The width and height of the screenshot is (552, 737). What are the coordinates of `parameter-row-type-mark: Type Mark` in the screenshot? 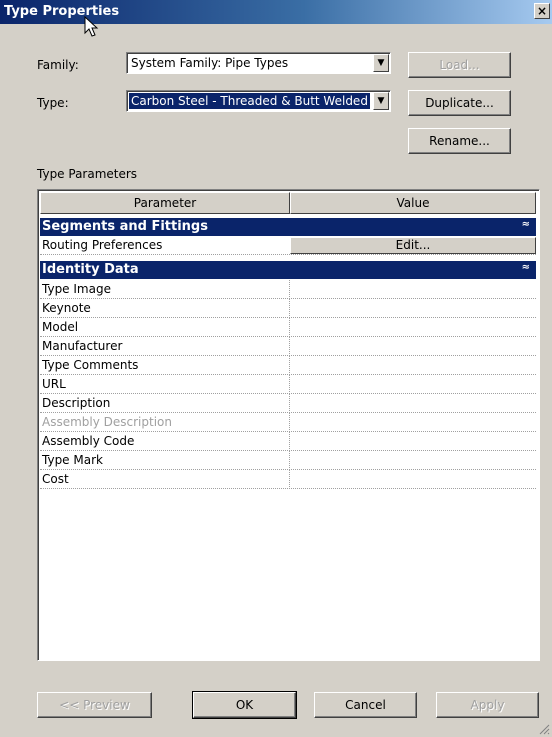 It's located at (288, 460).